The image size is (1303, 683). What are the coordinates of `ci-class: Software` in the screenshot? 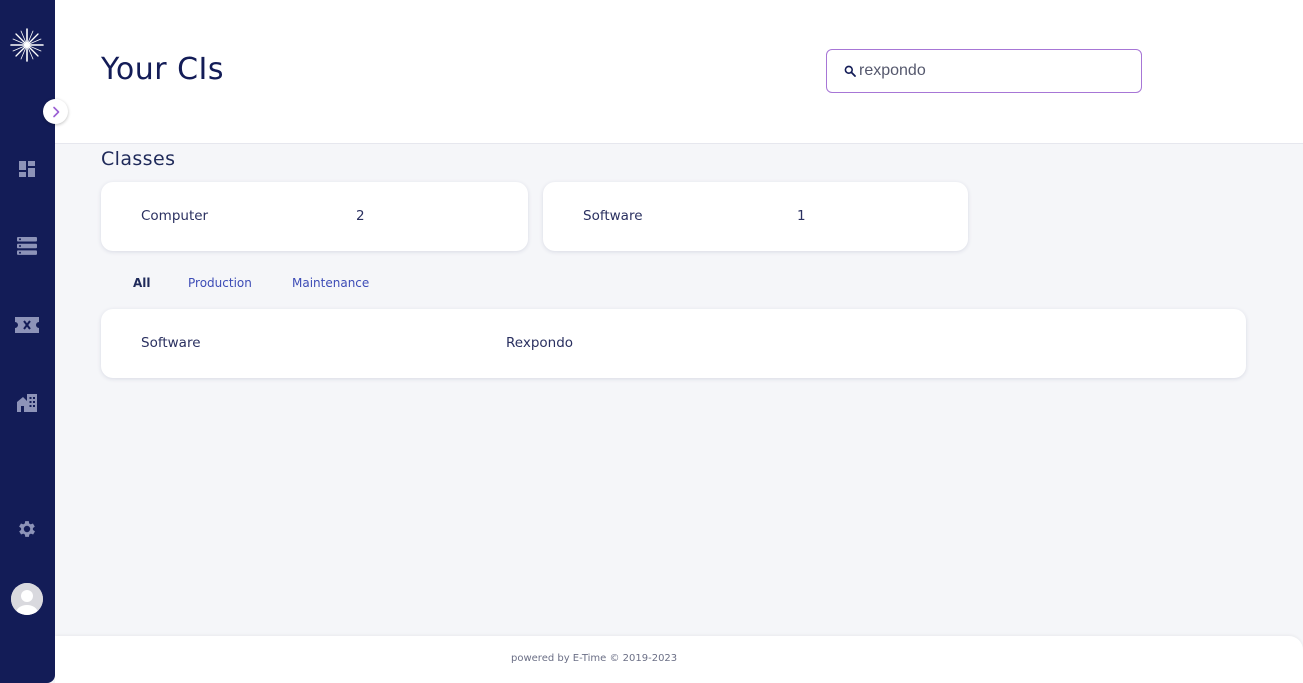 It's located at (171, 343).